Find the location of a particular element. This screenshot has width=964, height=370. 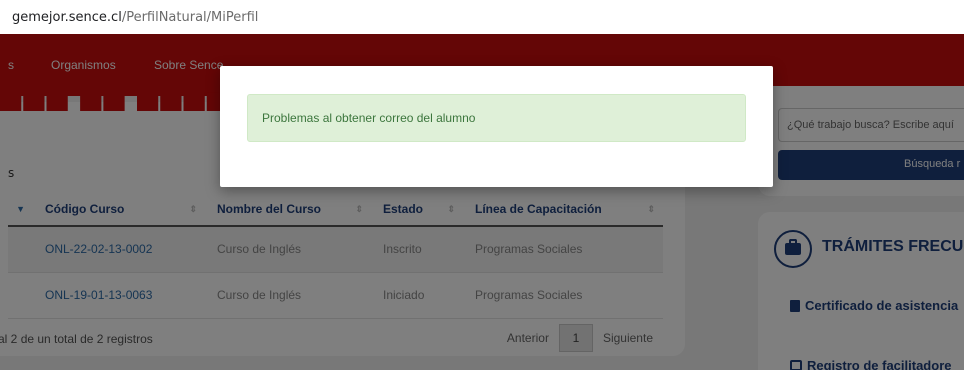

address-bar: gemejor.sence.cl/PerfilNatural/MiPerfil is located at coordinates (482, 17).